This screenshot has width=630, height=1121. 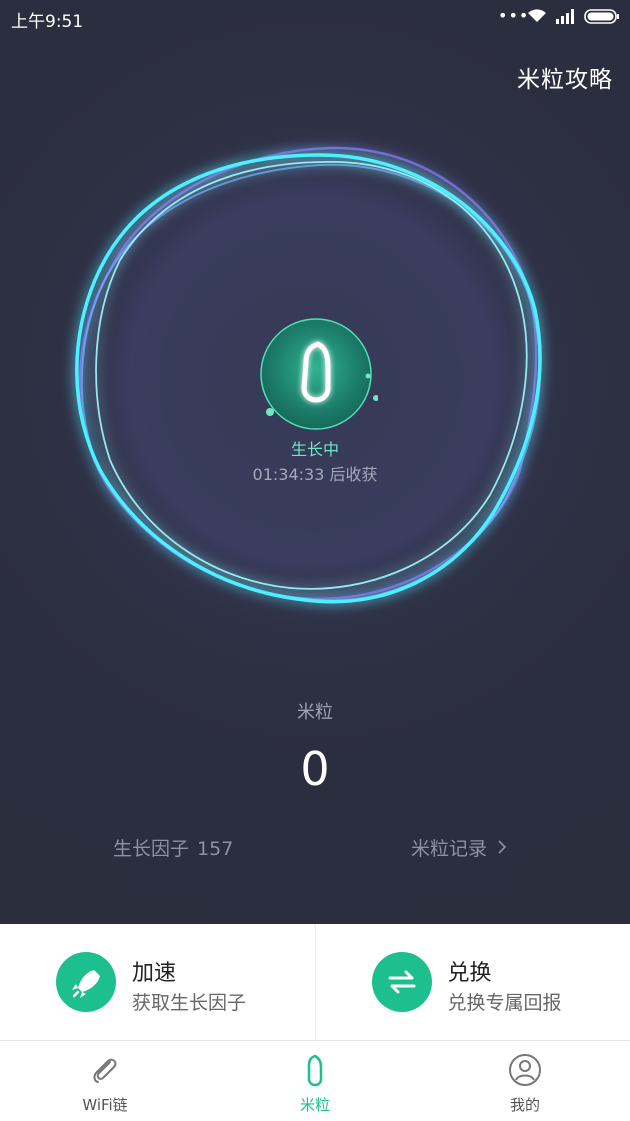 I want to click on bottom-nav: WiFi链 米粒 我的, so click(x=315, y=1080).